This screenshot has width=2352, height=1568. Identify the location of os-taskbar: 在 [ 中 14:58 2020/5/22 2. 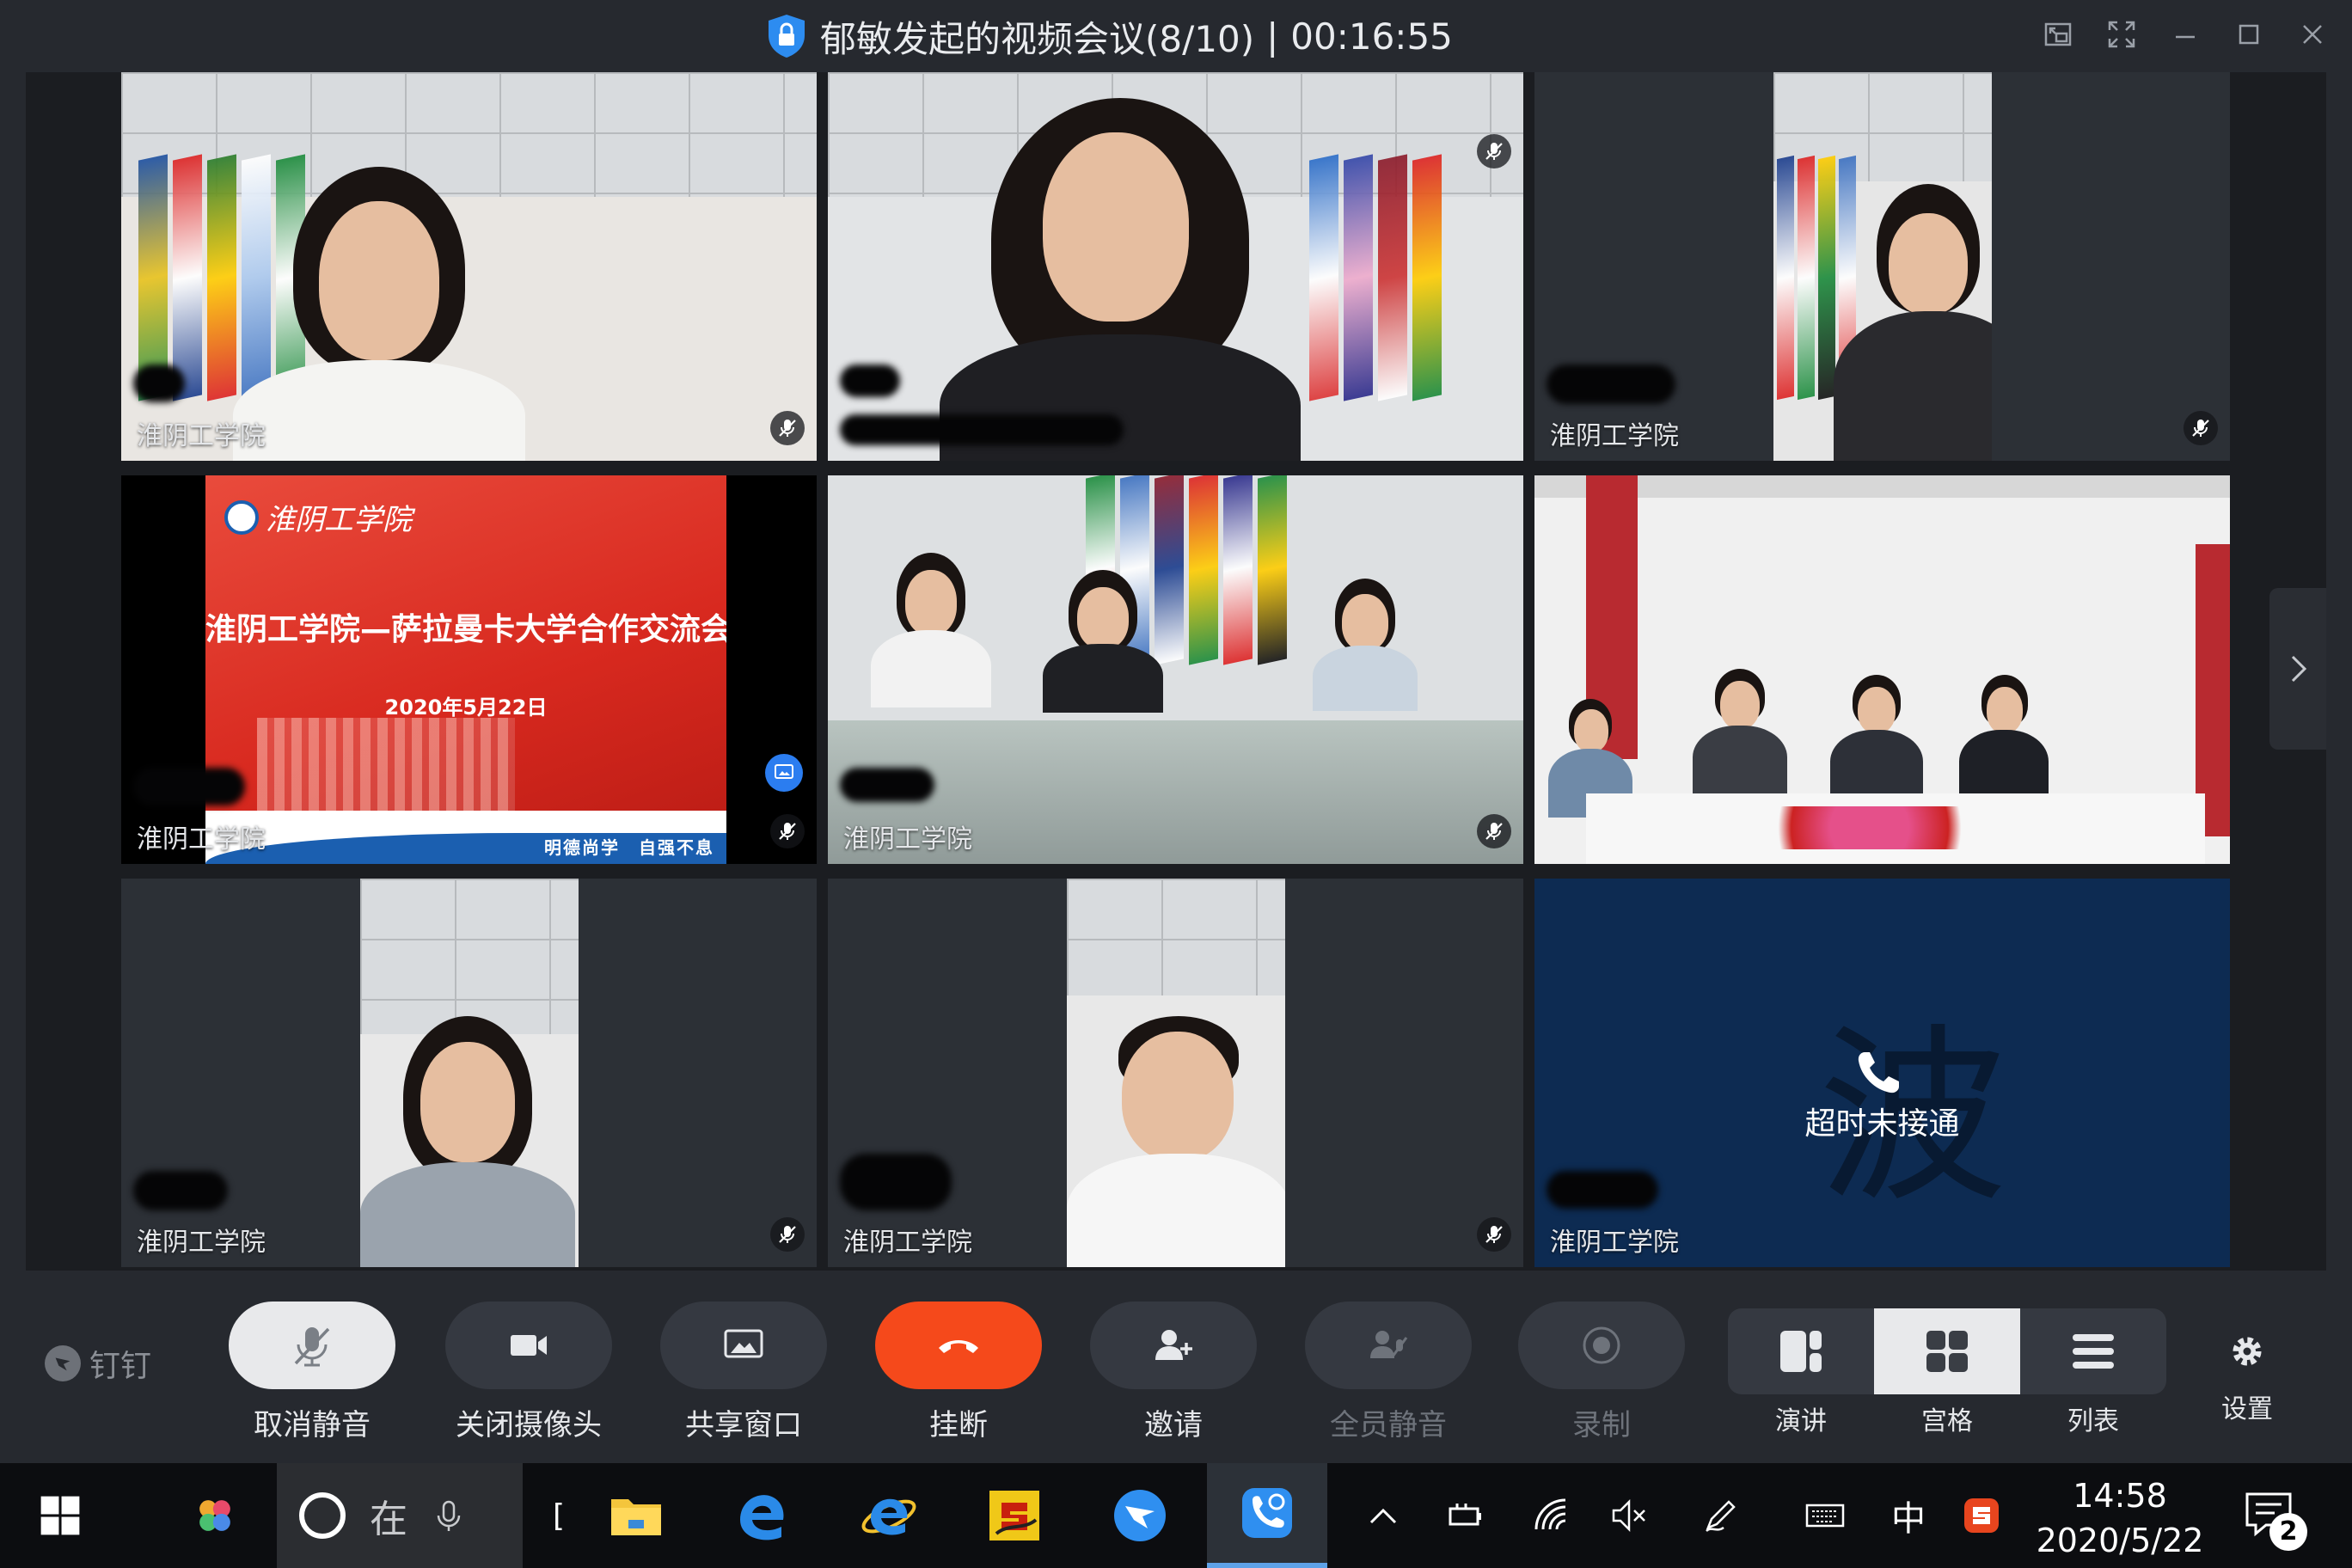
(1176, 1515).